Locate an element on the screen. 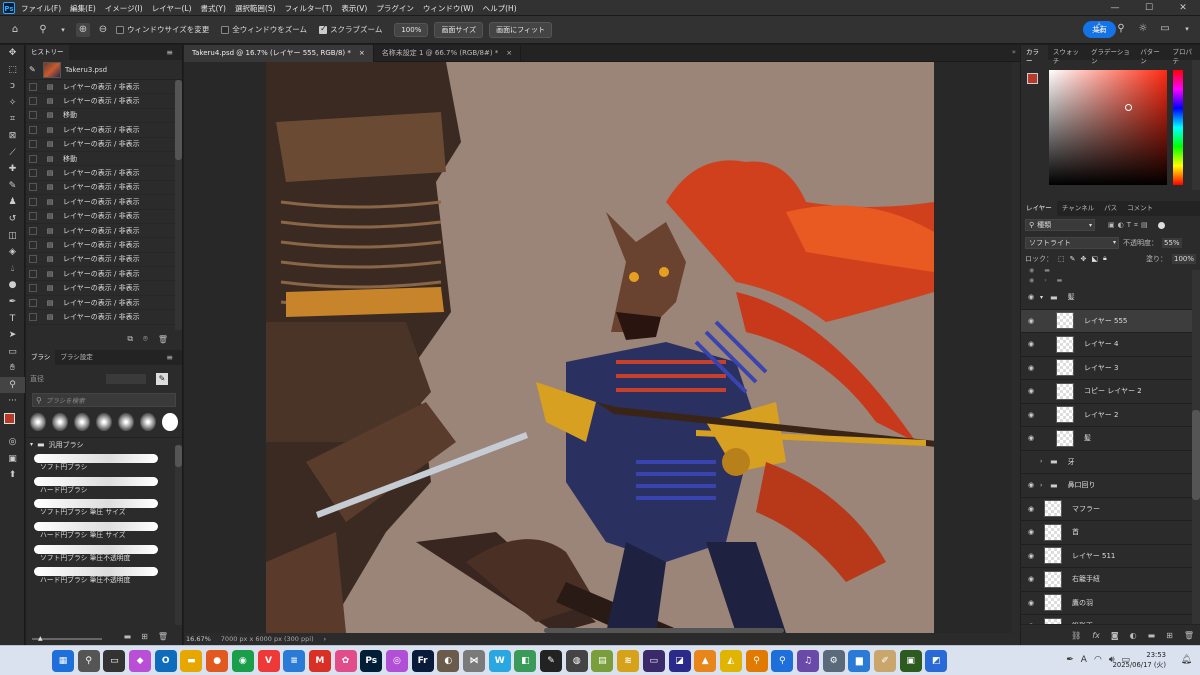  lock-transparency-icon: ⬚ is located at coordinates (1061, 259).